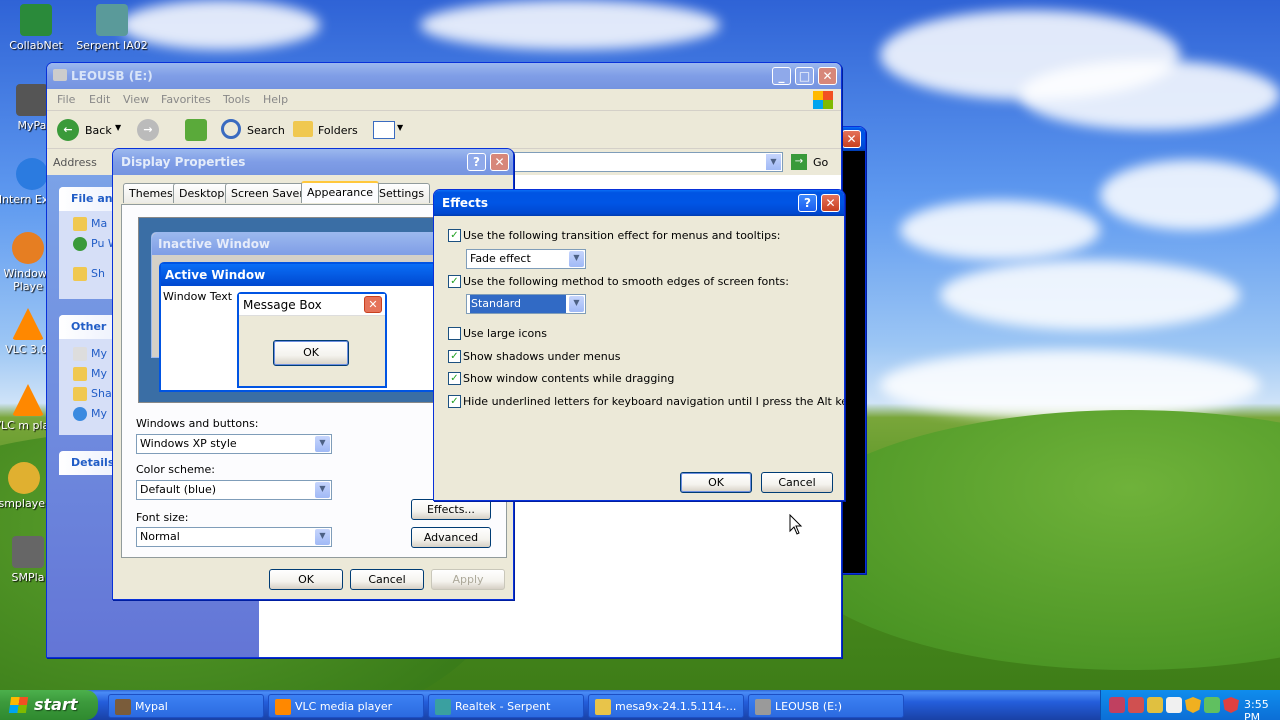 Image resolution: width=1280 pixels, height=724 pixels. I want to click on apply-button: Apply, so click(468, 579).